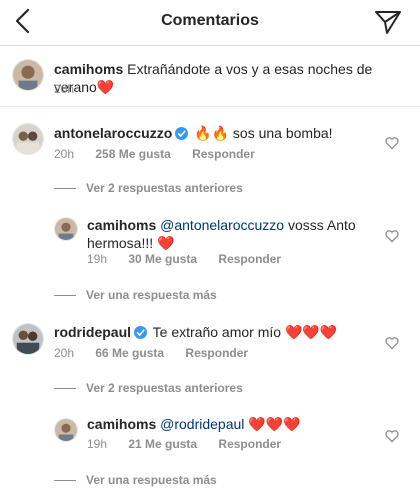 This screenshot has height=494, width=420. I want to click on reply-likes: 30 Me gusta, so click(162, 259).